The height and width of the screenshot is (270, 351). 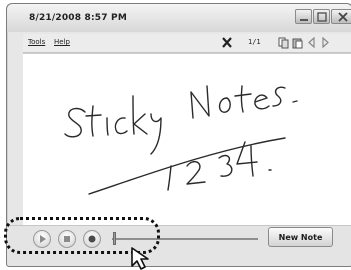 I want to click on menu-bar: Tools Help 1/1, so click(x=187, y=43).